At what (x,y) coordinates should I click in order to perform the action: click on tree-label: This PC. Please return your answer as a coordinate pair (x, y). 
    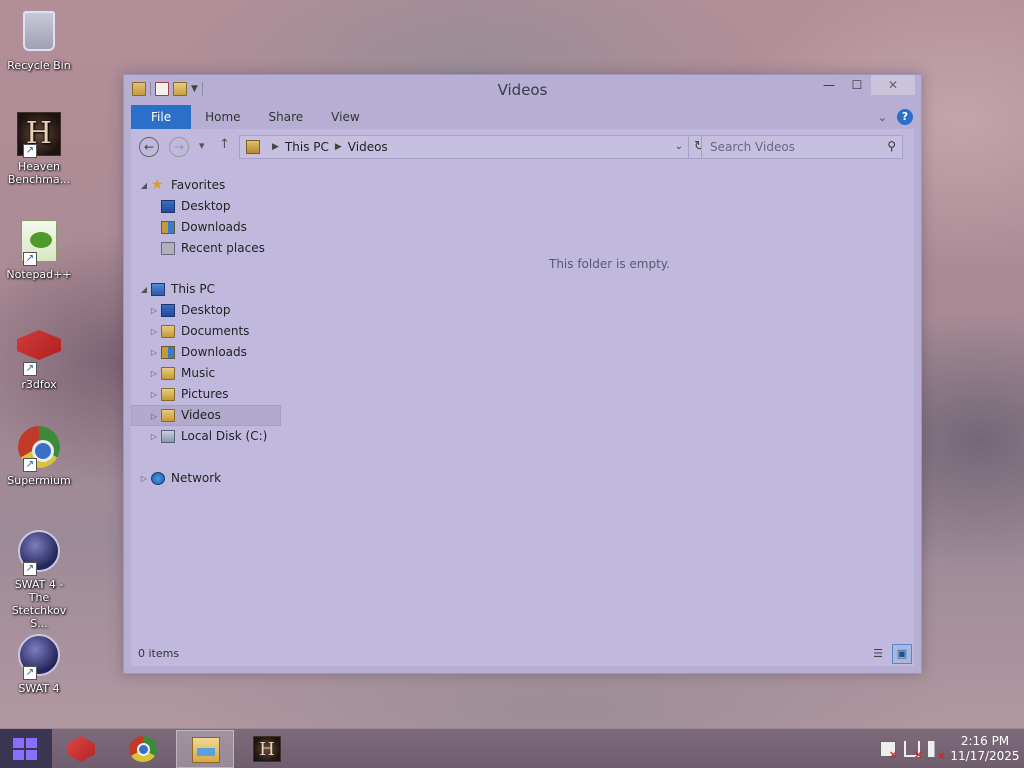
    Looking at the image, I should click on (193, 289).